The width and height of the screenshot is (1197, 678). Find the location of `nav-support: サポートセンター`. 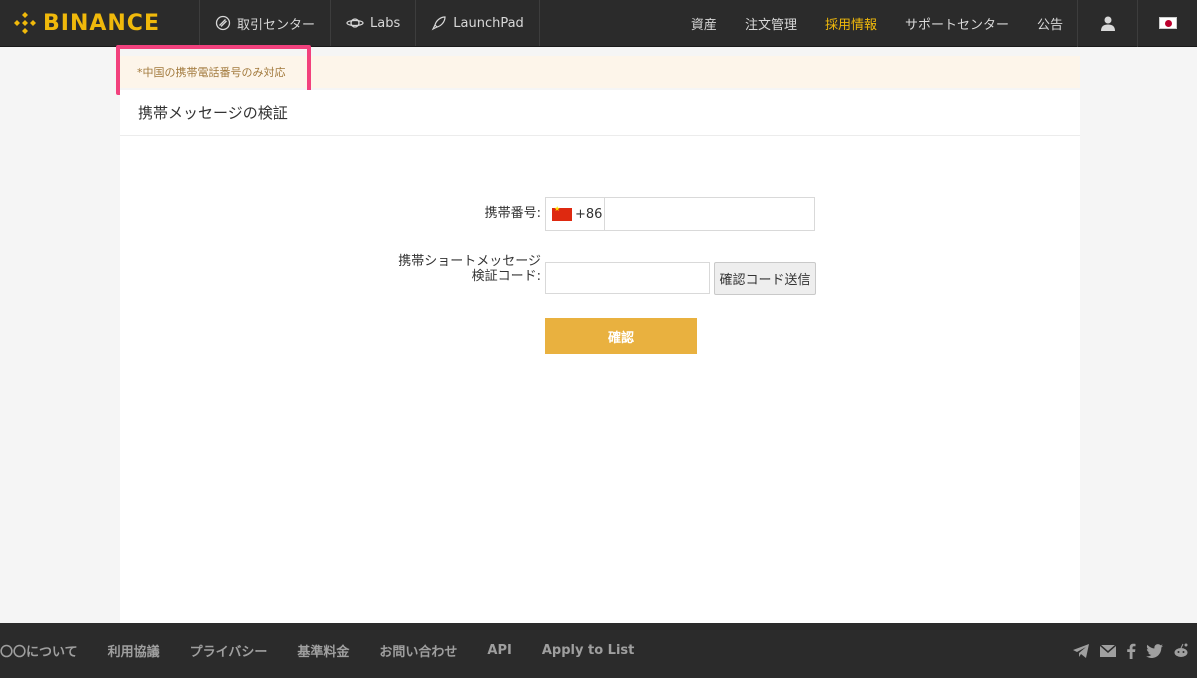

nav-support: サポートセンター is located at coordinates (957, 23).